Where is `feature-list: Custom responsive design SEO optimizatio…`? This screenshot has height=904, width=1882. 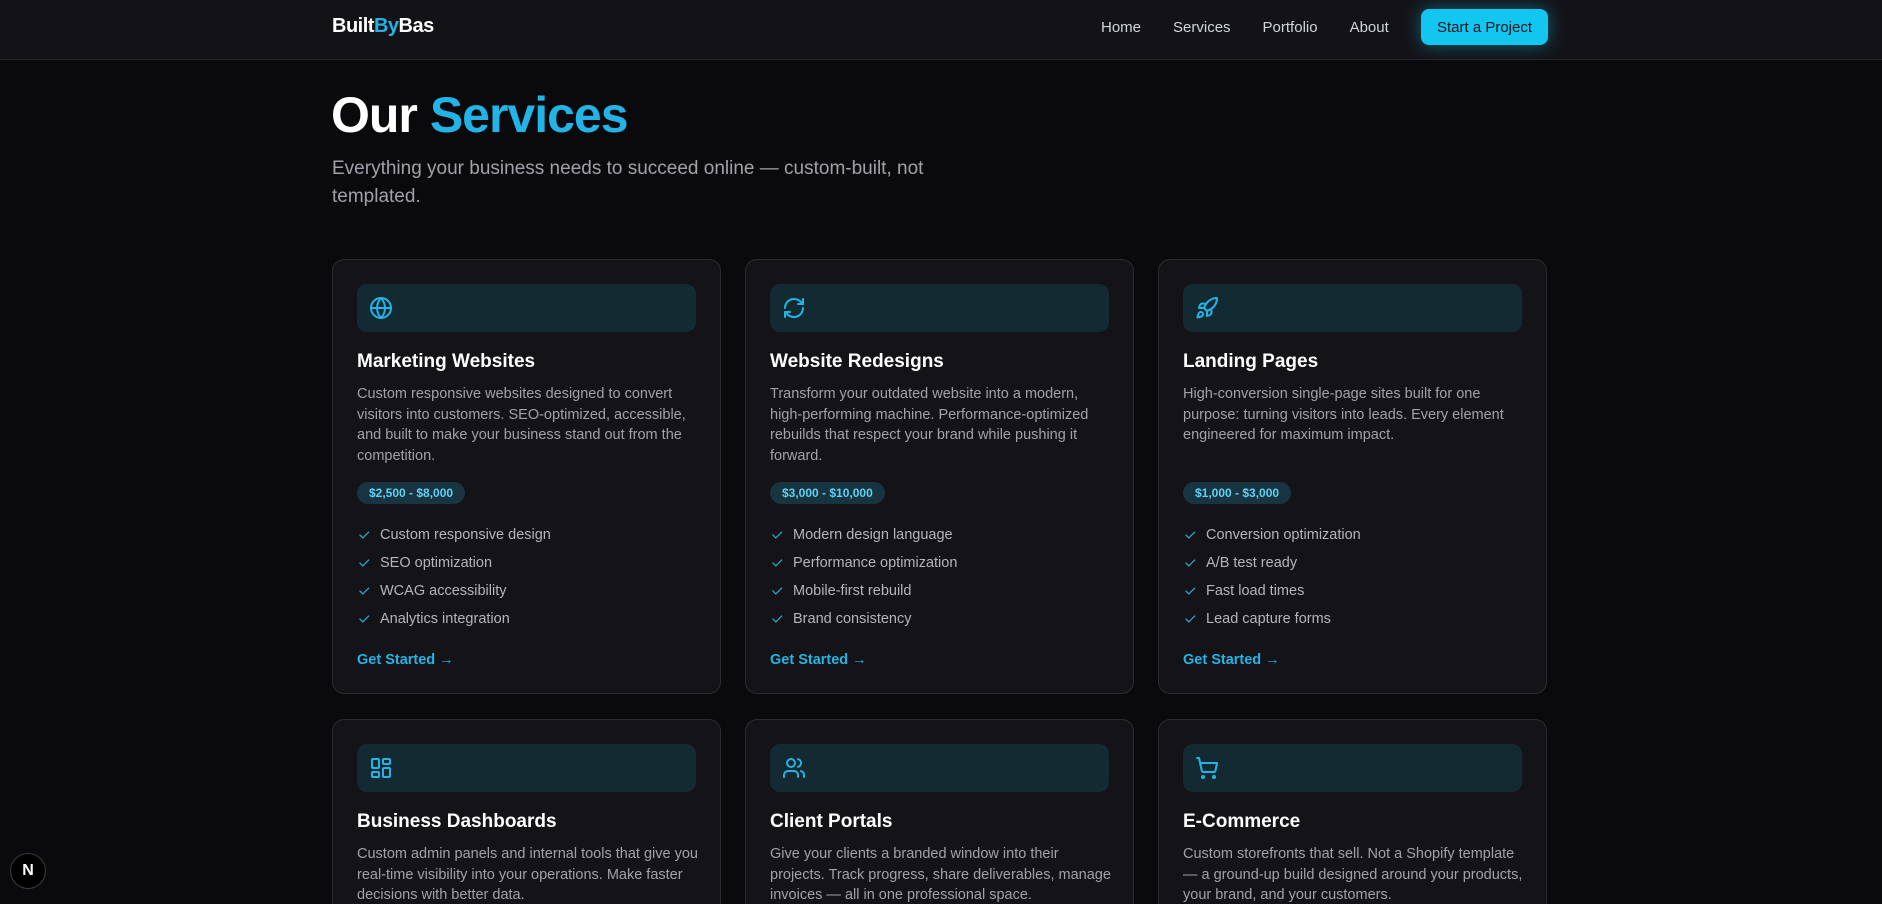 feature-list: Custom responsive design SEO optimizatio… is located at coordinates (454, 577).